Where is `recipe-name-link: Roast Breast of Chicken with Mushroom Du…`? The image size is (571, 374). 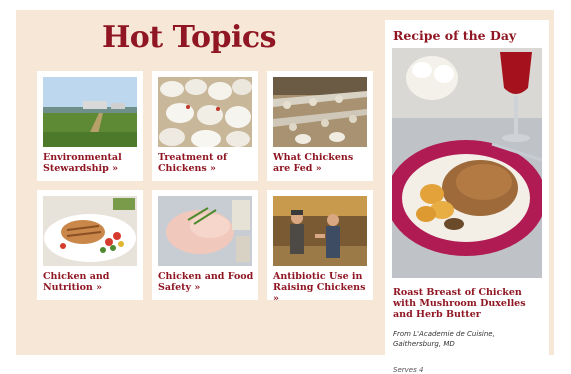 recipe-name-link: Roast Breast of Chicken with Mushroom Du… is located at coordinates (468, 303).